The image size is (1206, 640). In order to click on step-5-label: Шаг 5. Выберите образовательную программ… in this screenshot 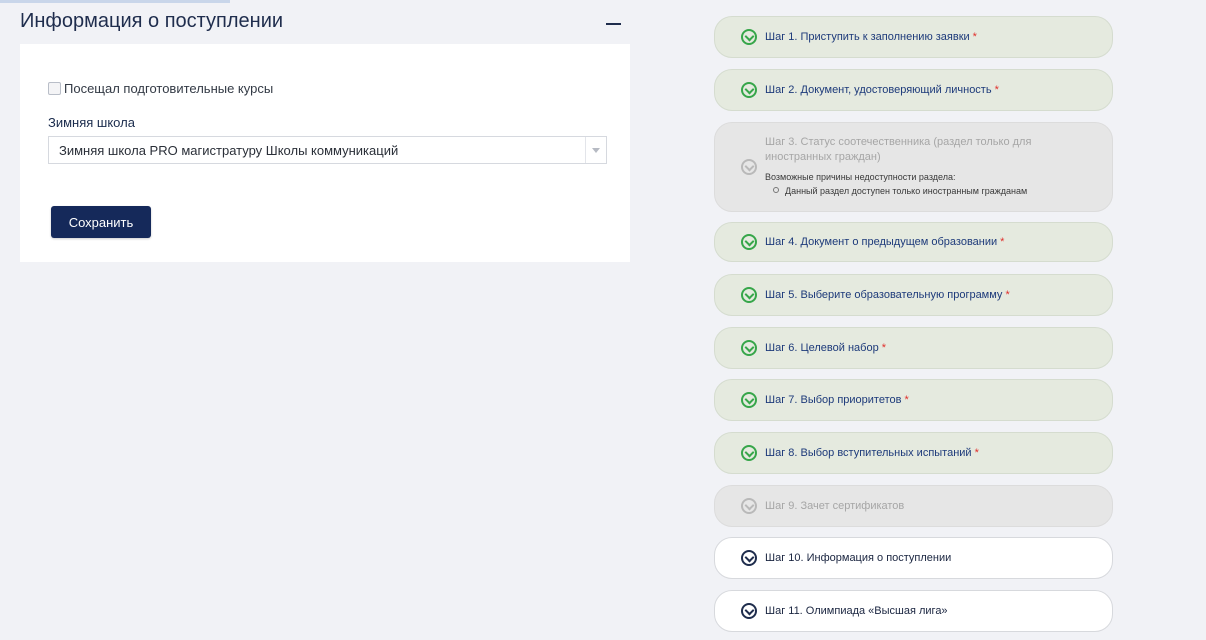, I will do `click(887, 295)`.